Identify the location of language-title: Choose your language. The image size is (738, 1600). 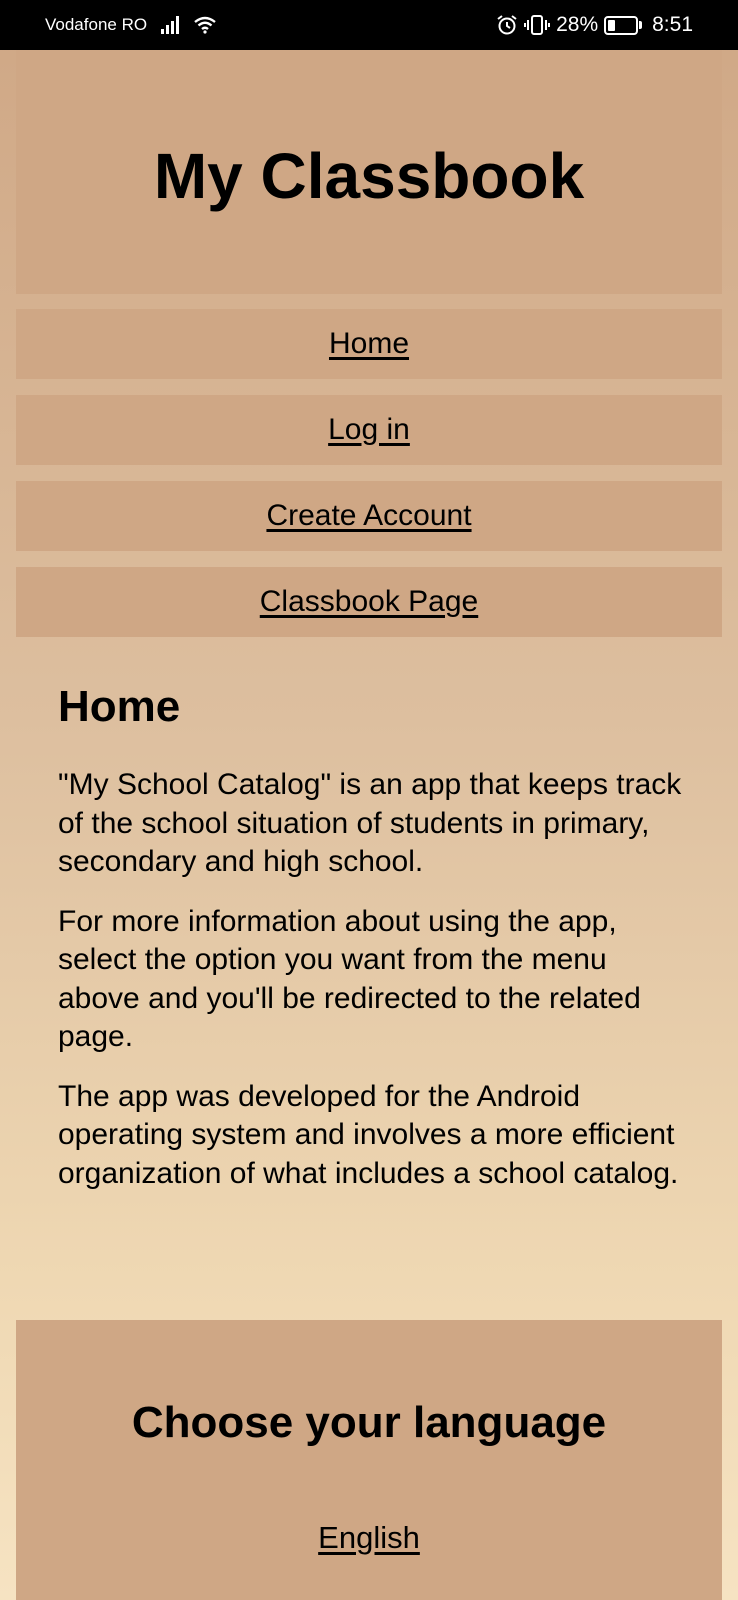
(369, 1422).